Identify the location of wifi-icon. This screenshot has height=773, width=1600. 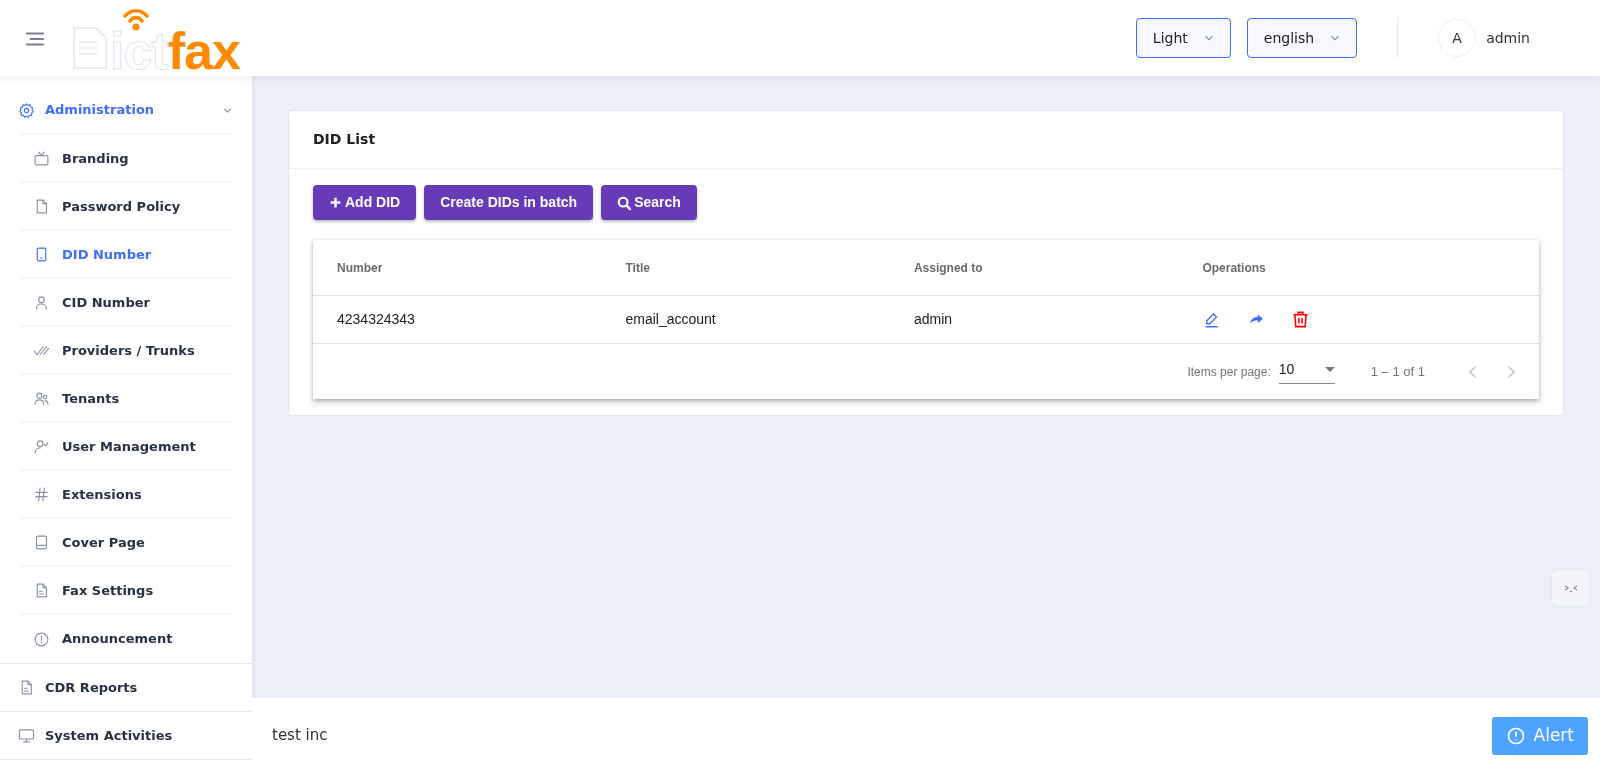
(136, 18).